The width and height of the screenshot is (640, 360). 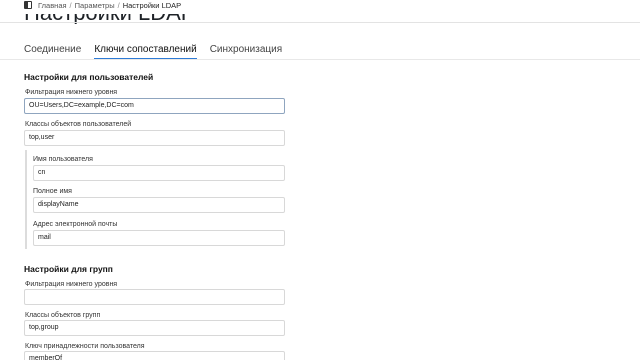 What do you see at coordinates (145, 51) in the screenshot?
I see `tab-mapping-keys: Ключи сопоставлений` at bounding box center [145, 51].